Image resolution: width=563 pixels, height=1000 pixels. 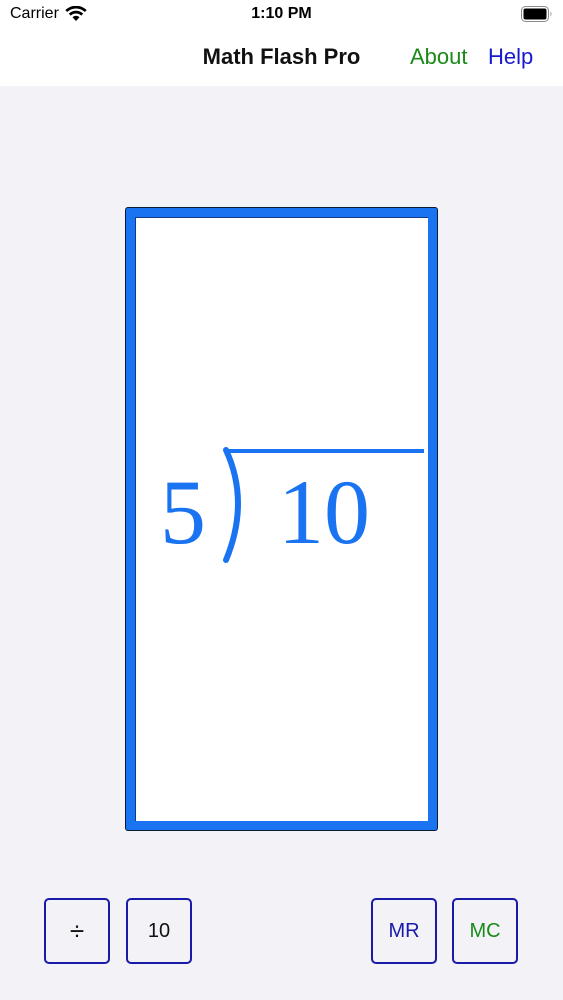 What do you see at coordinates (510, 57) in the screenshot?
I see `help-button: Help` at bounding box center [510, 57].